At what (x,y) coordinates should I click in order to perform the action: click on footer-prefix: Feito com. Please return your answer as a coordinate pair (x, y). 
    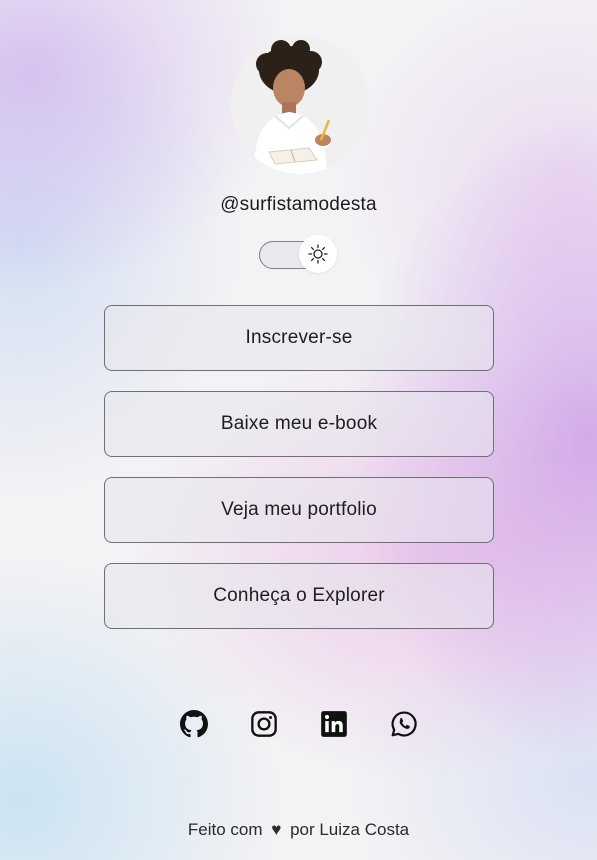
    Looking at the image, I should click on (225, 829).